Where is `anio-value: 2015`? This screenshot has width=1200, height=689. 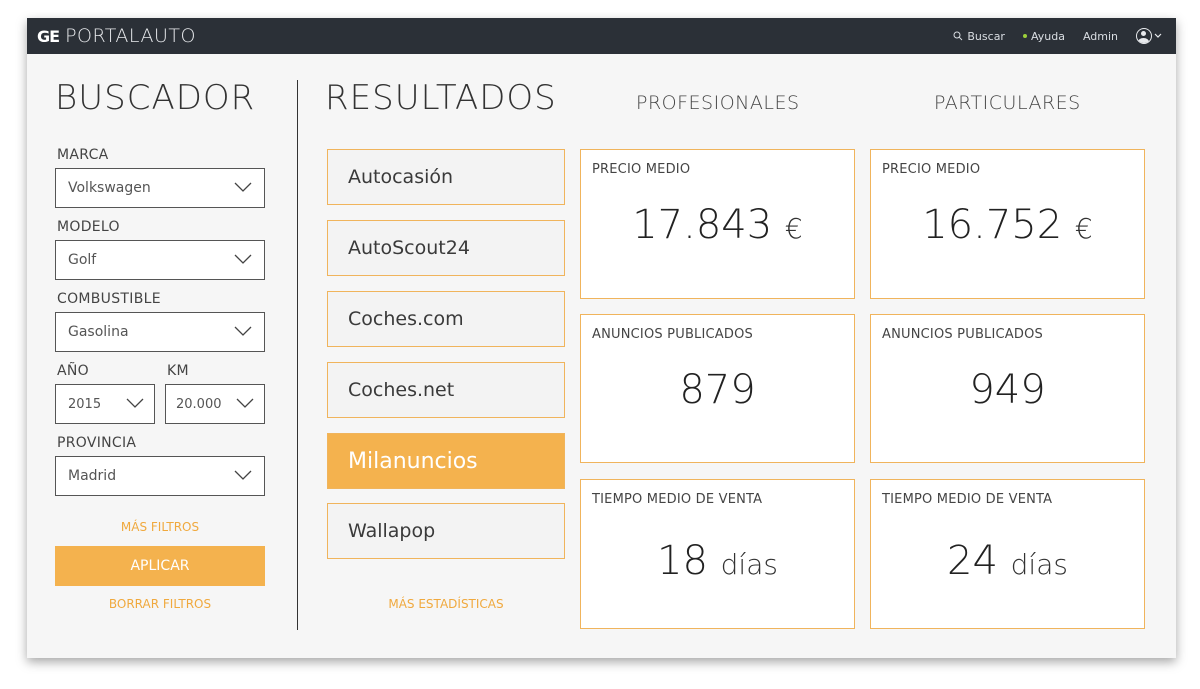
anio-value: 2015 is located at coordinates (85, 404).